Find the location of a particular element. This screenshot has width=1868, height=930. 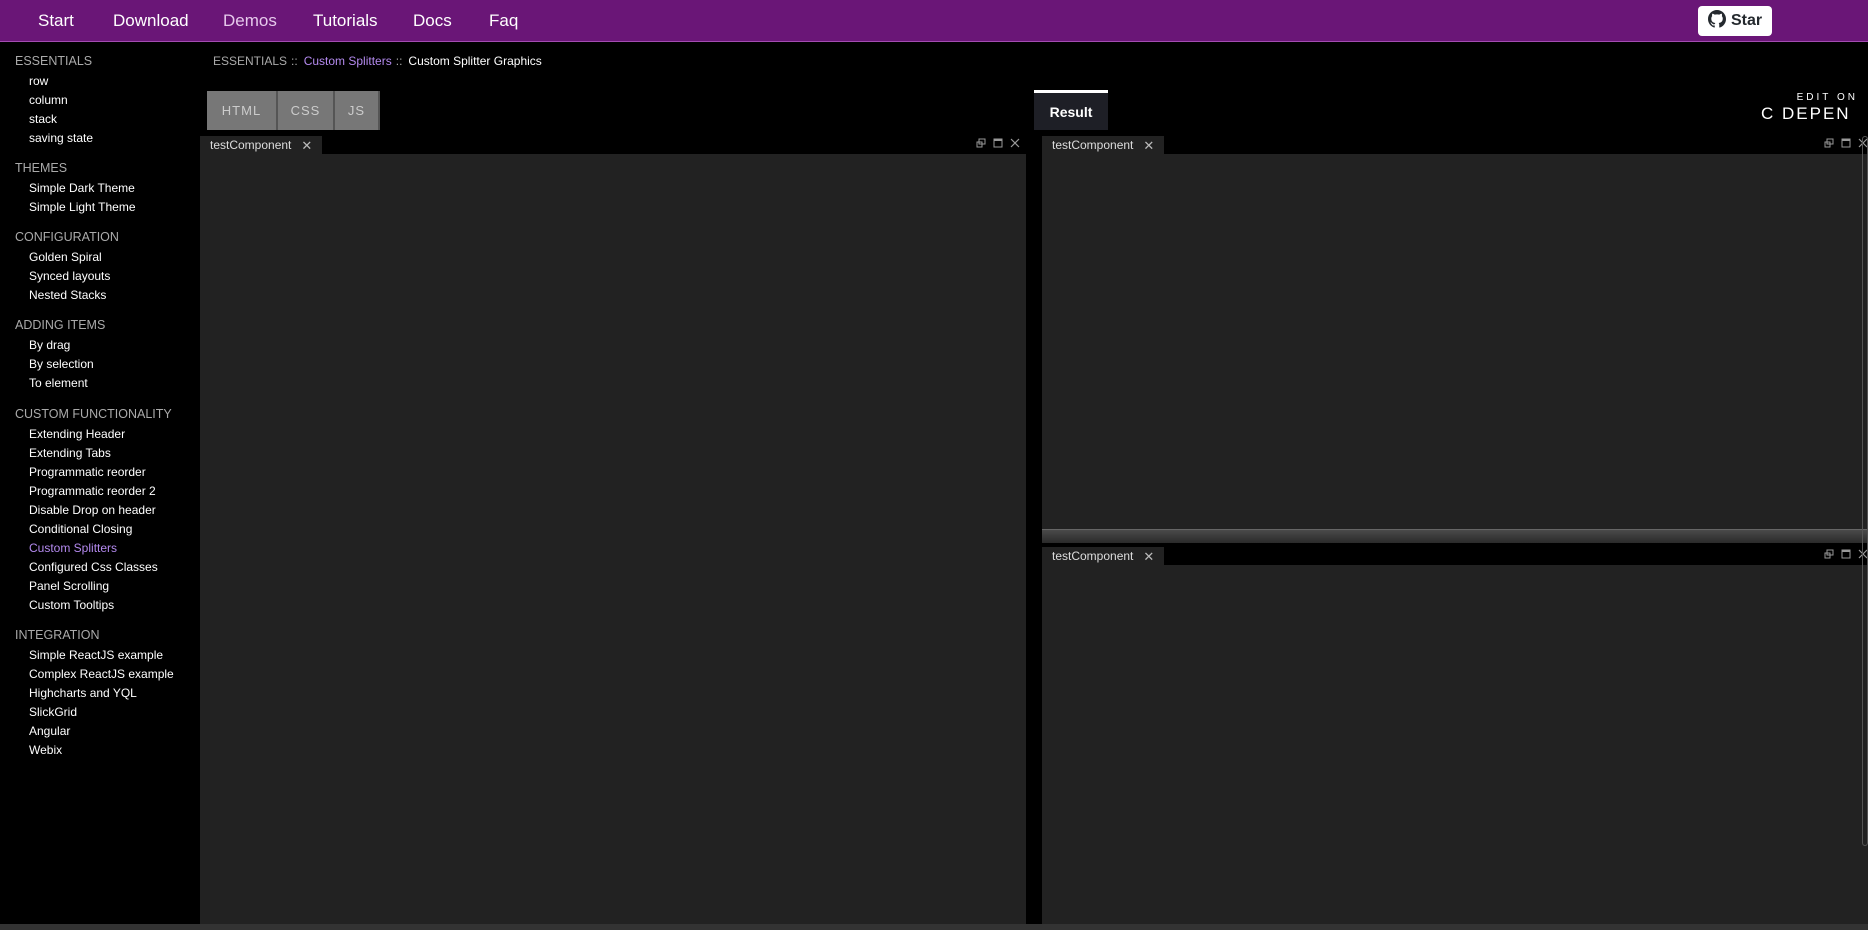

tab-js: JS is located at coordinates (357, 110).